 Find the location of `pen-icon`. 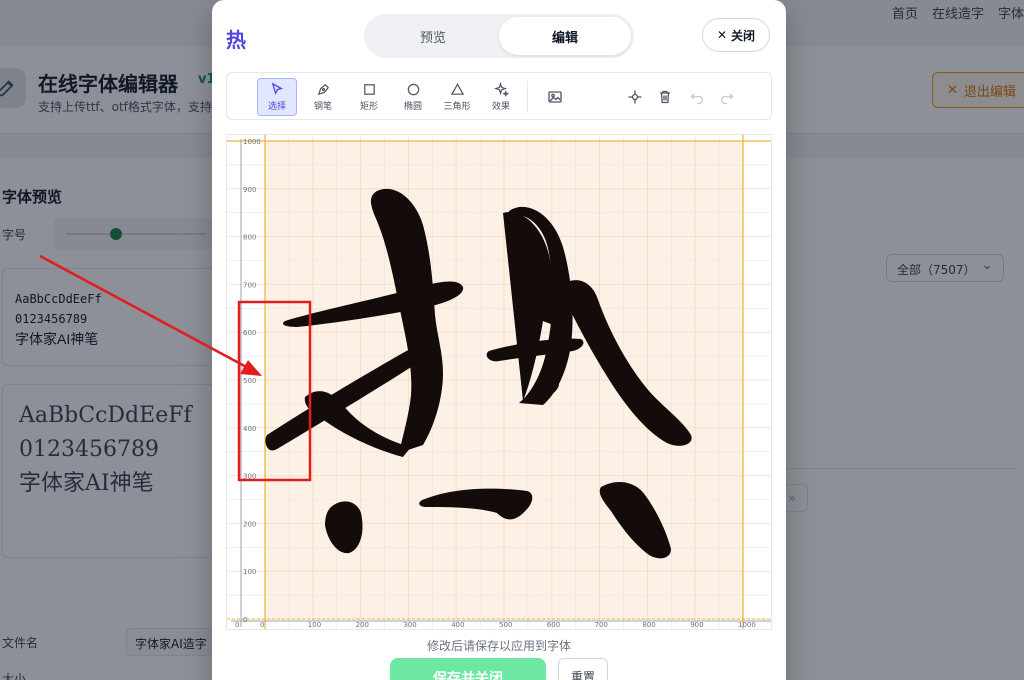

pen-icon is located at coordinates (323, 89).